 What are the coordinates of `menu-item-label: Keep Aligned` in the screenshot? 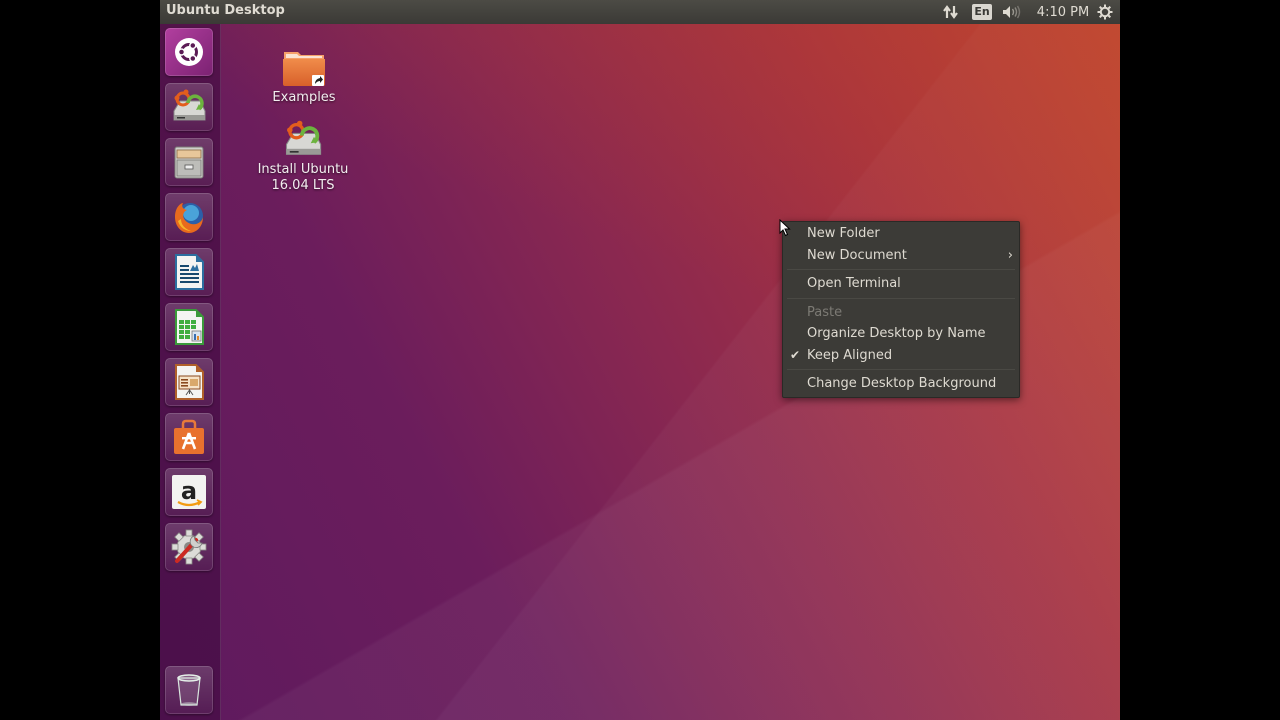 It's located at (850, 355).